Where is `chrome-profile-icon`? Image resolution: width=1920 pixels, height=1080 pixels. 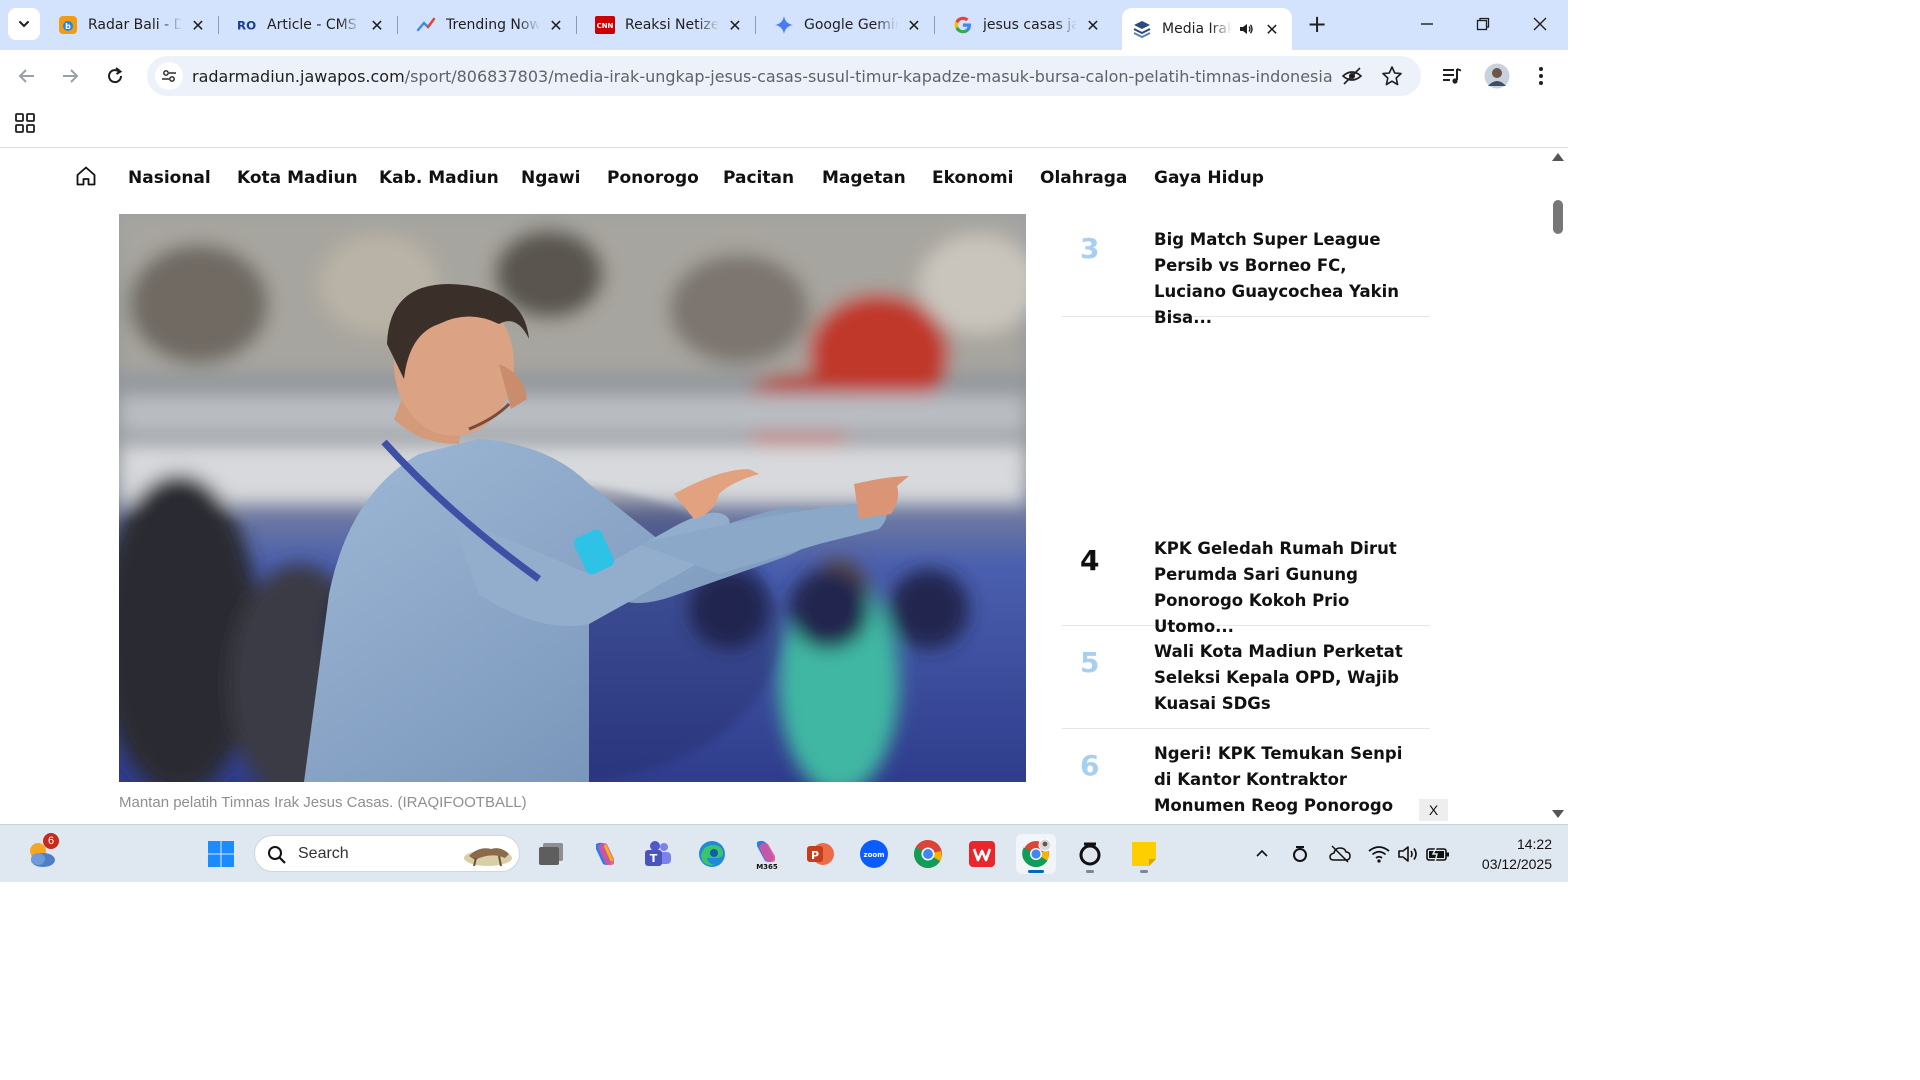 chrome-profile-icon is located at coordinates (1036, 853).